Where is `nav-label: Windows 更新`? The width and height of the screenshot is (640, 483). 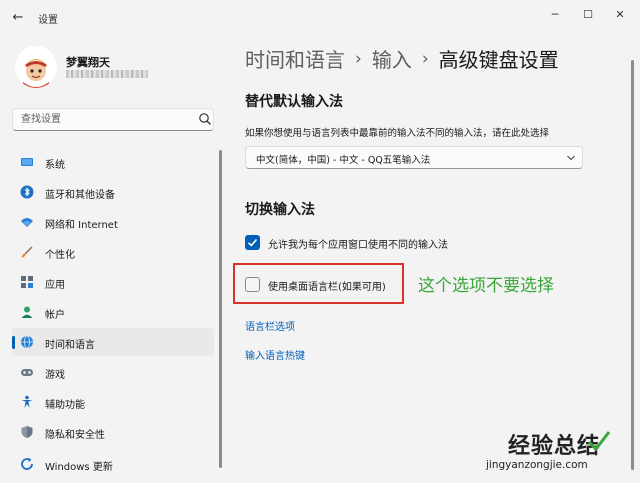
nav-label: Windows 更新 is located at coordinates (79, 467).